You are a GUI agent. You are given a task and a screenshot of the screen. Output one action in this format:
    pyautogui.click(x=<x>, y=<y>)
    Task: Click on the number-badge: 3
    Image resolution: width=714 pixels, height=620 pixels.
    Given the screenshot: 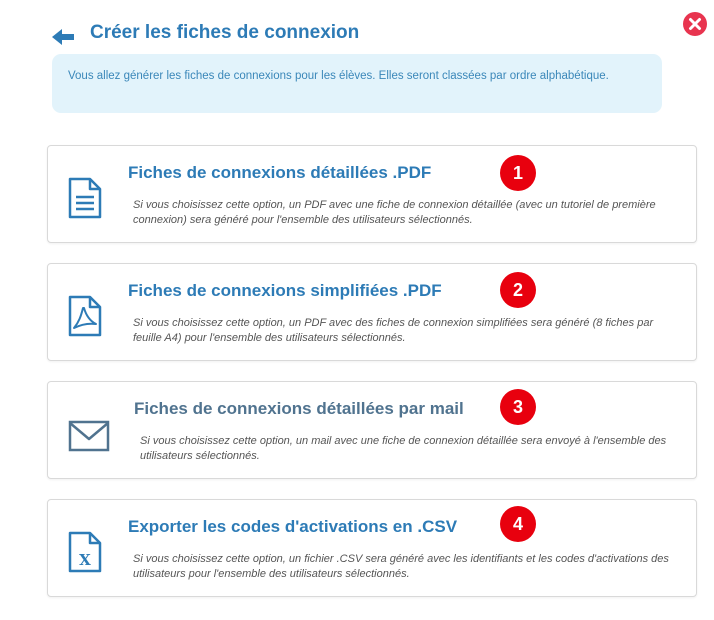 What is the action you would take?
    pyautogui.click(x=518, y=407)
    